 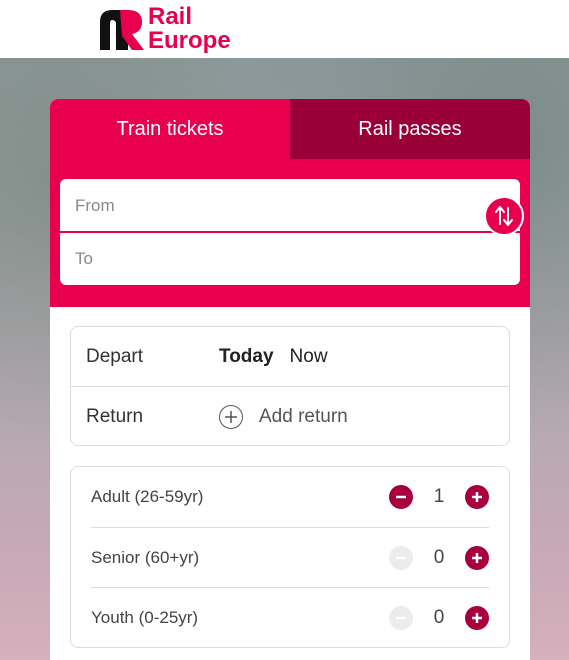 What do you see at coordinates (115, 416) in the screenshot?
I see `return-label: Return` at bounding box center [115, 416].